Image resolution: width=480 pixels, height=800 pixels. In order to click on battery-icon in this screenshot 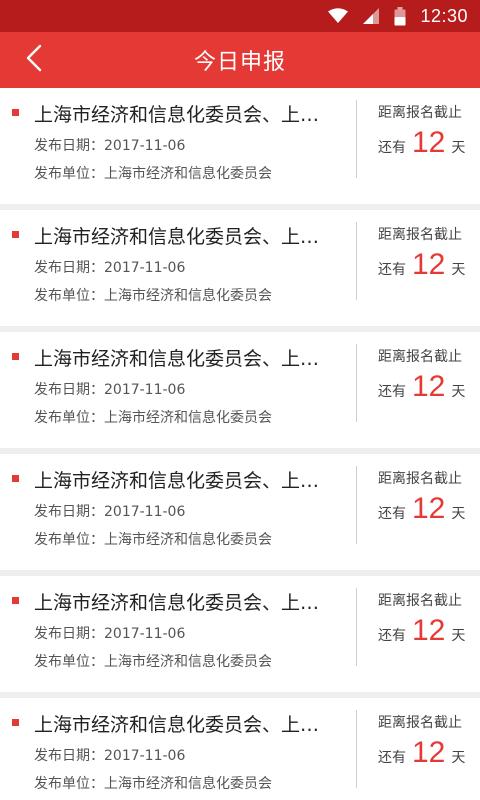, I will do `click(400, 16)`.